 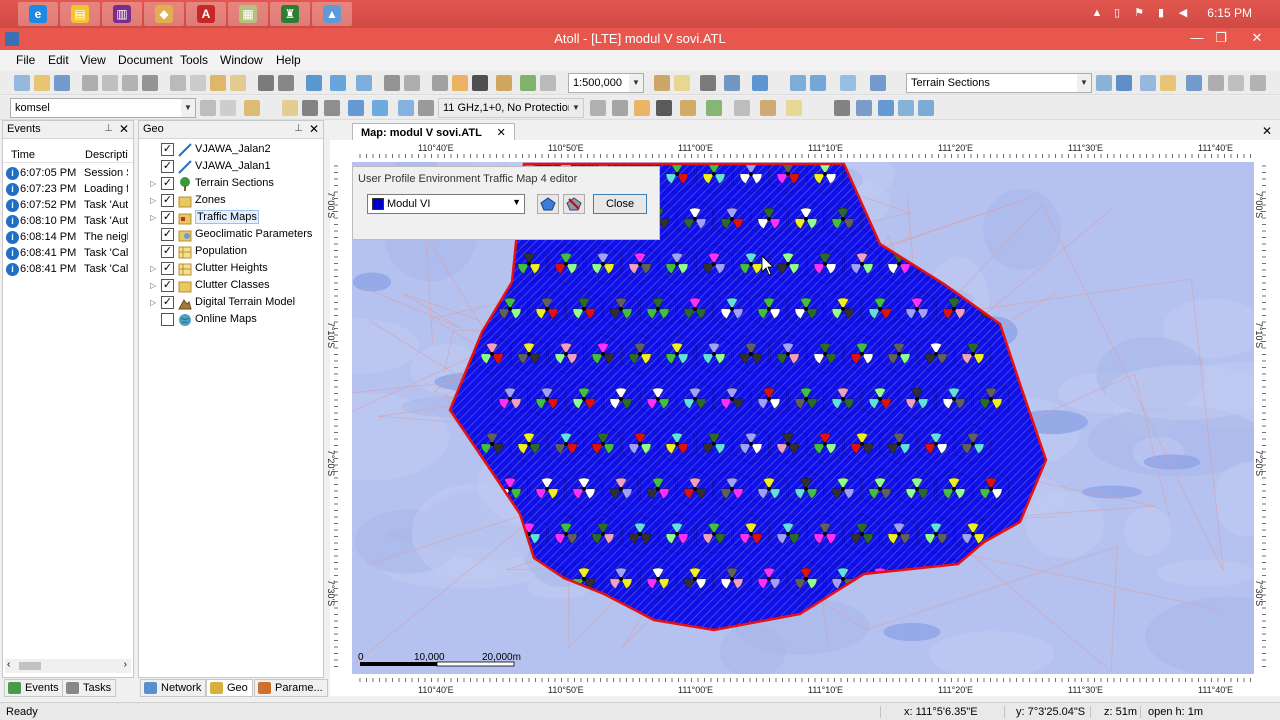 What do you see at coordinates (25, 60) in the screenshot?
I see `menu-file: File` at bounding box center [25, 60].